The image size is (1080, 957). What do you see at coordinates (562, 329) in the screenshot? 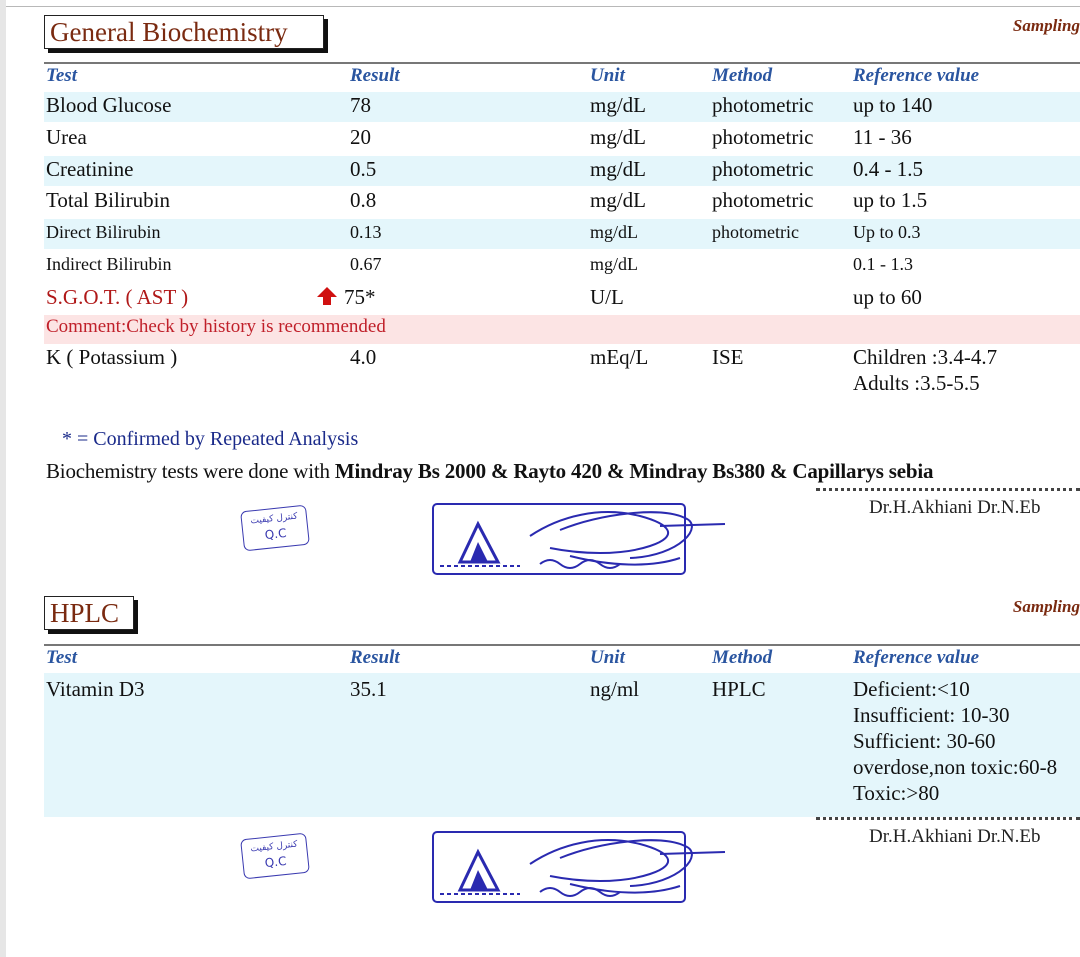
I see `comment-row: Comment:Check by history is recommended` at bounding box center [562, 329].